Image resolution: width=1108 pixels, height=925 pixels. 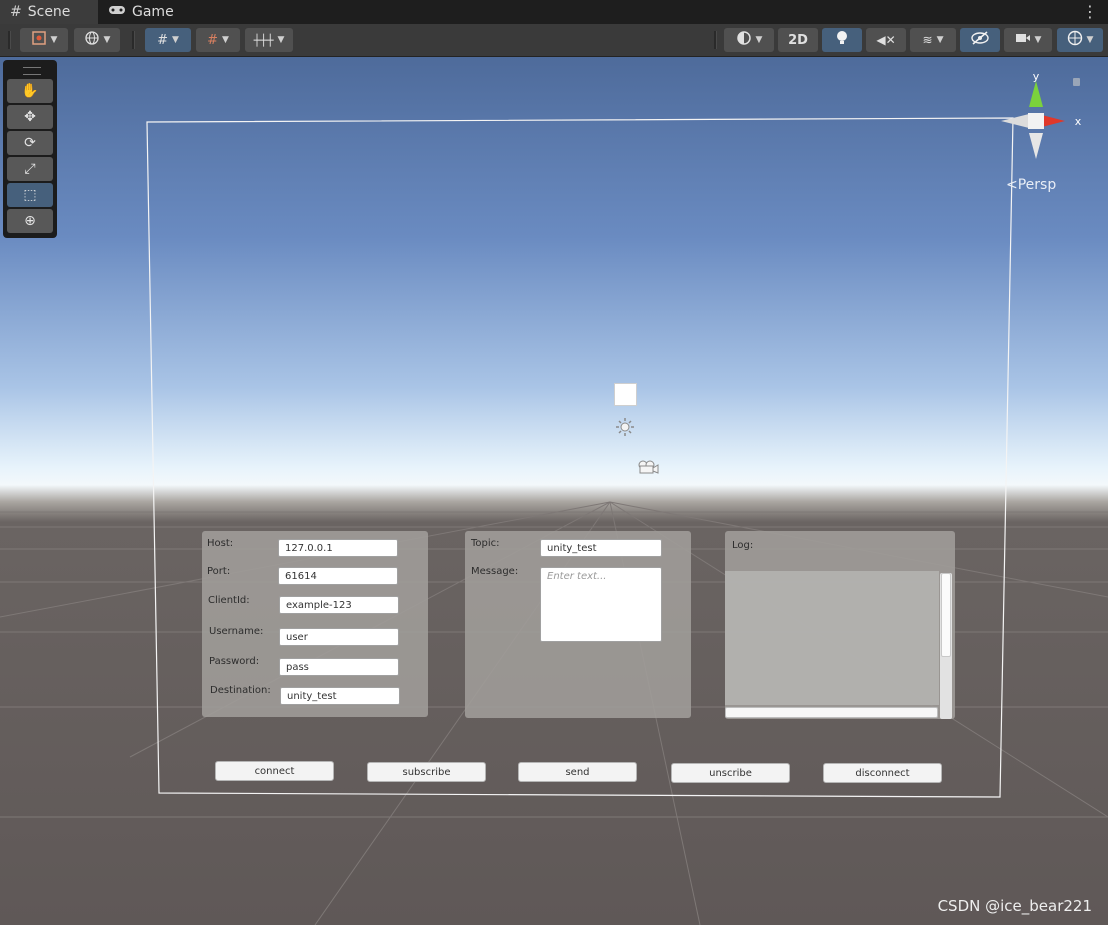 What do you see at coordinates (1076, 82) in the screenshot?
I see `lock-icon` at bounding box center [1076, 82].